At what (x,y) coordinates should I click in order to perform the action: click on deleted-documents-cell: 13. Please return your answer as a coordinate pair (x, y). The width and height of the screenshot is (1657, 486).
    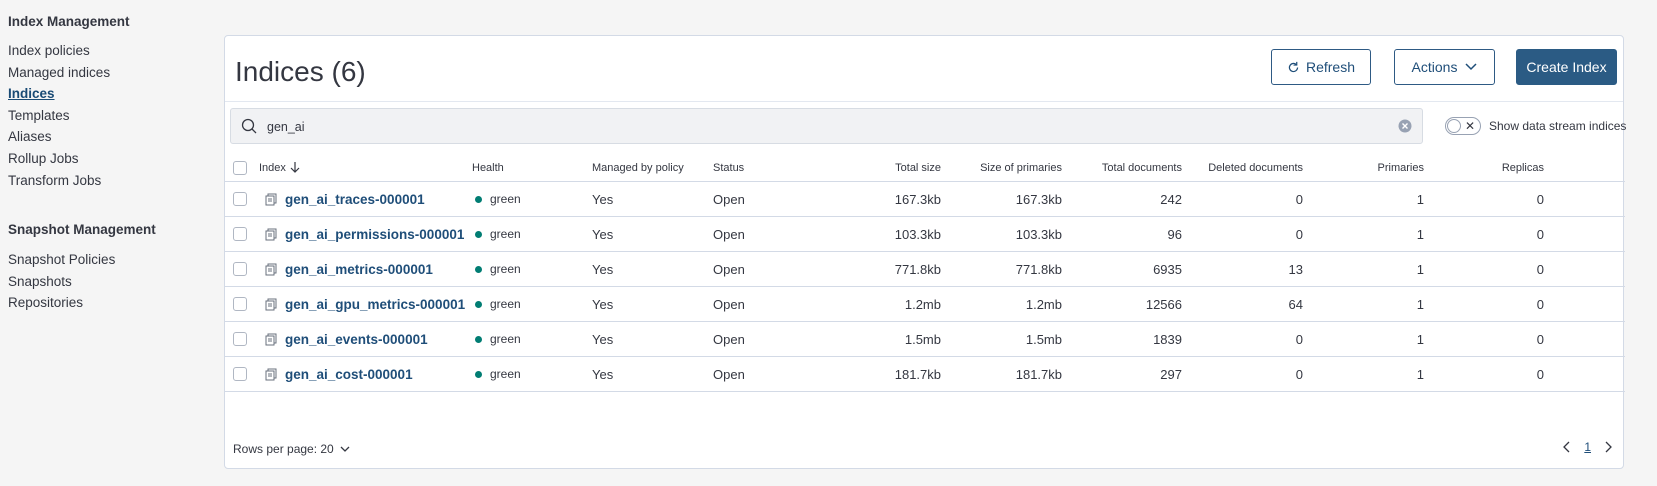
    Looking at the image, I should click on (1295, 269).